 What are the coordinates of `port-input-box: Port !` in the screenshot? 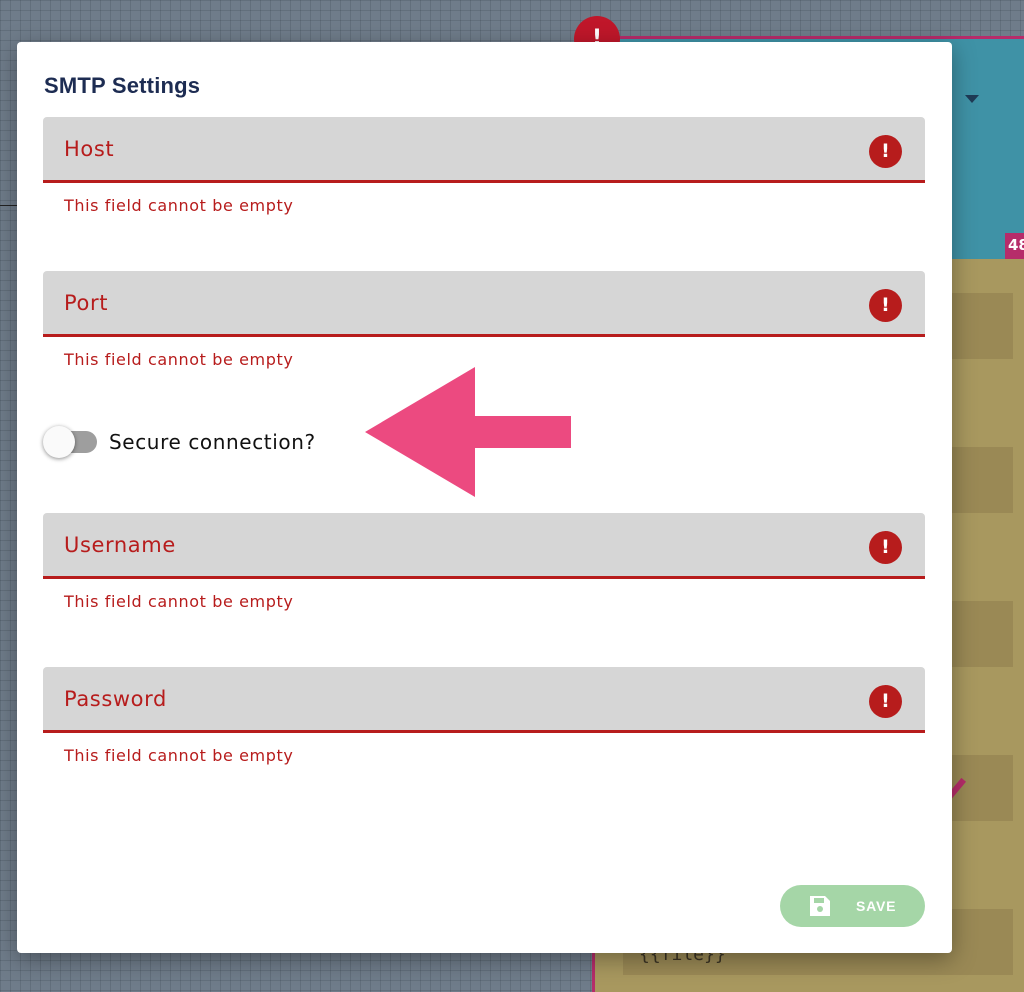 It's located at (484, 304).